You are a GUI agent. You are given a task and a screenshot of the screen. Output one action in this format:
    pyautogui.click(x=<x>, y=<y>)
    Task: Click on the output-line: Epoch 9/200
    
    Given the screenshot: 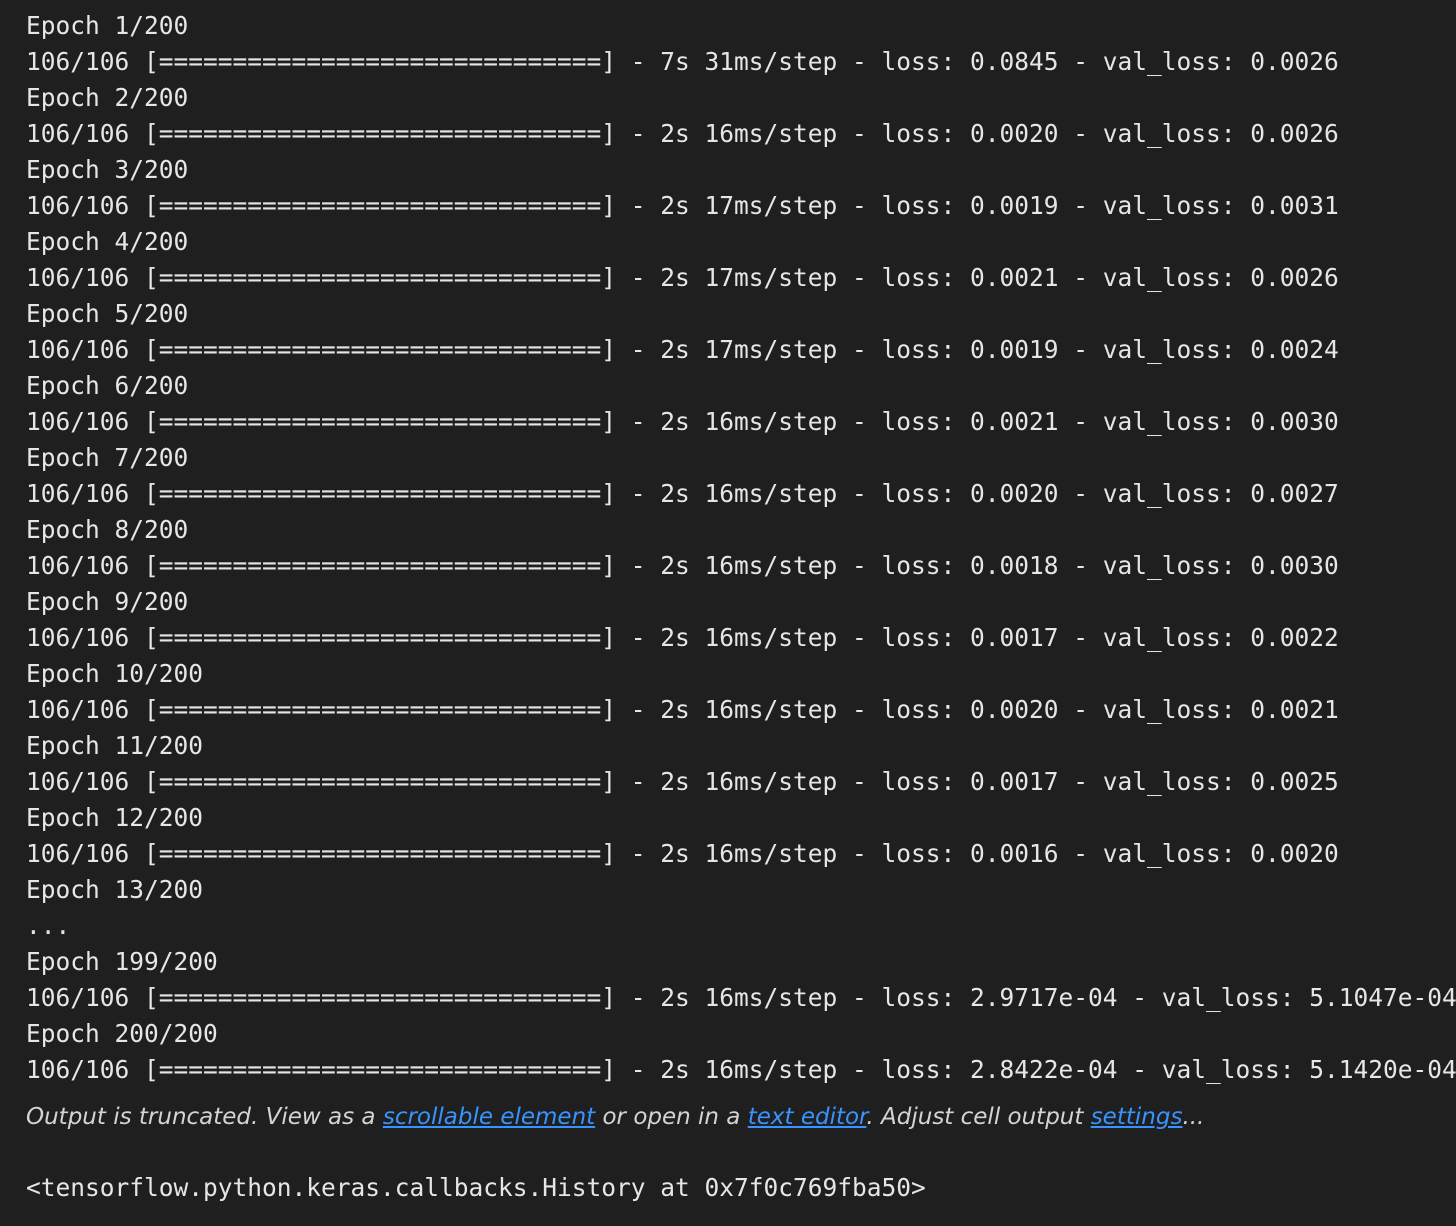 What is the action you would take?
    pyautogui.click(x=107, y=601)
    